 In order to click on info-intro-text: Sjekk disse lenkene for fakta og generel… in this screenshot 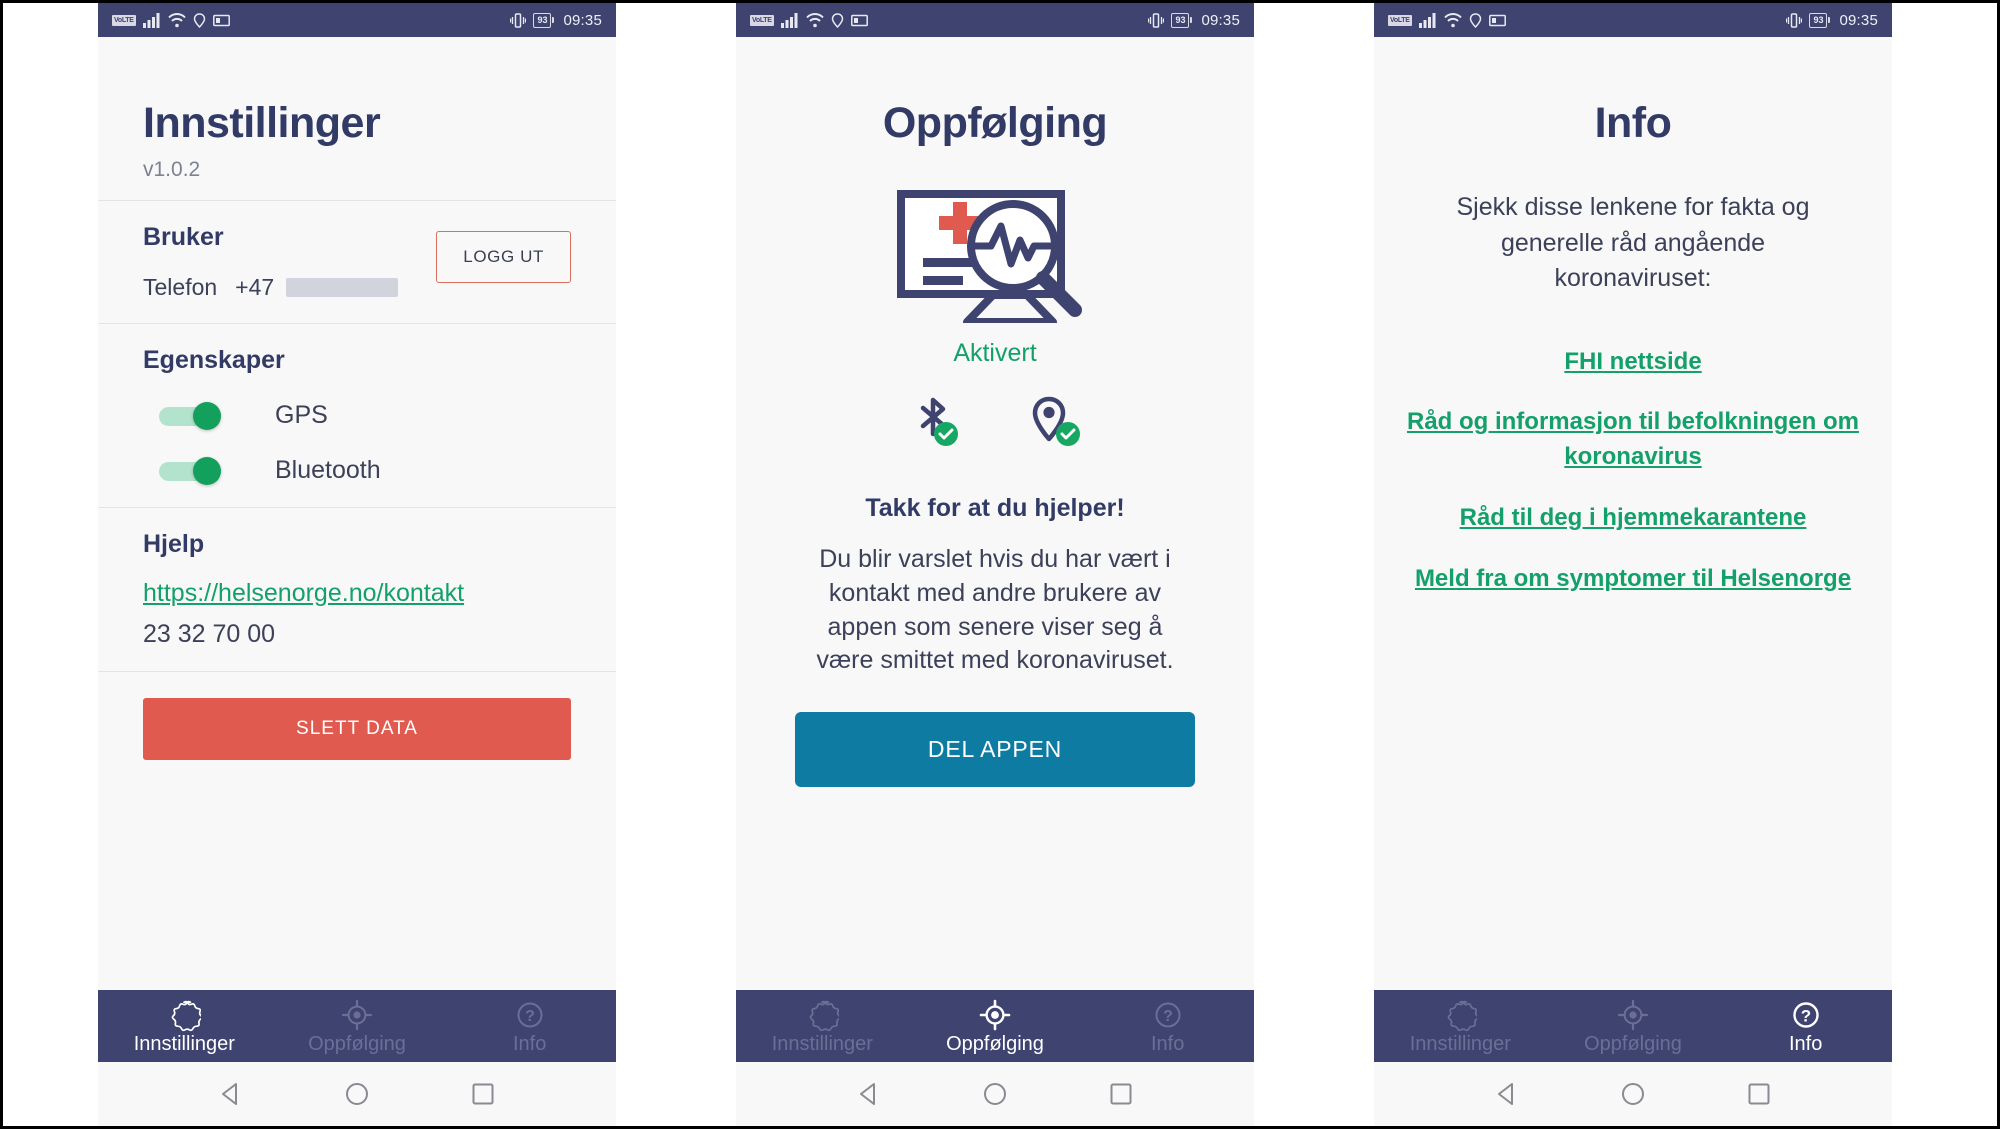, I will do `click(1633, 242)`.